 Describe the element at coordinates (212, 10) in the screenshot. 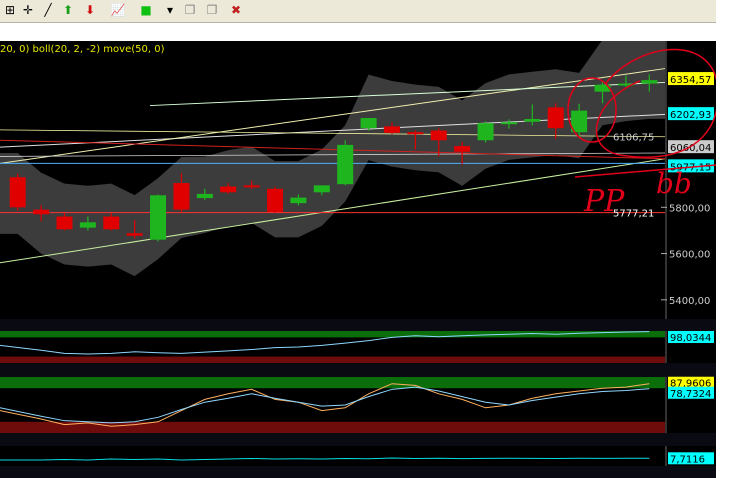

I see `paste-icon: ❐` at that location.